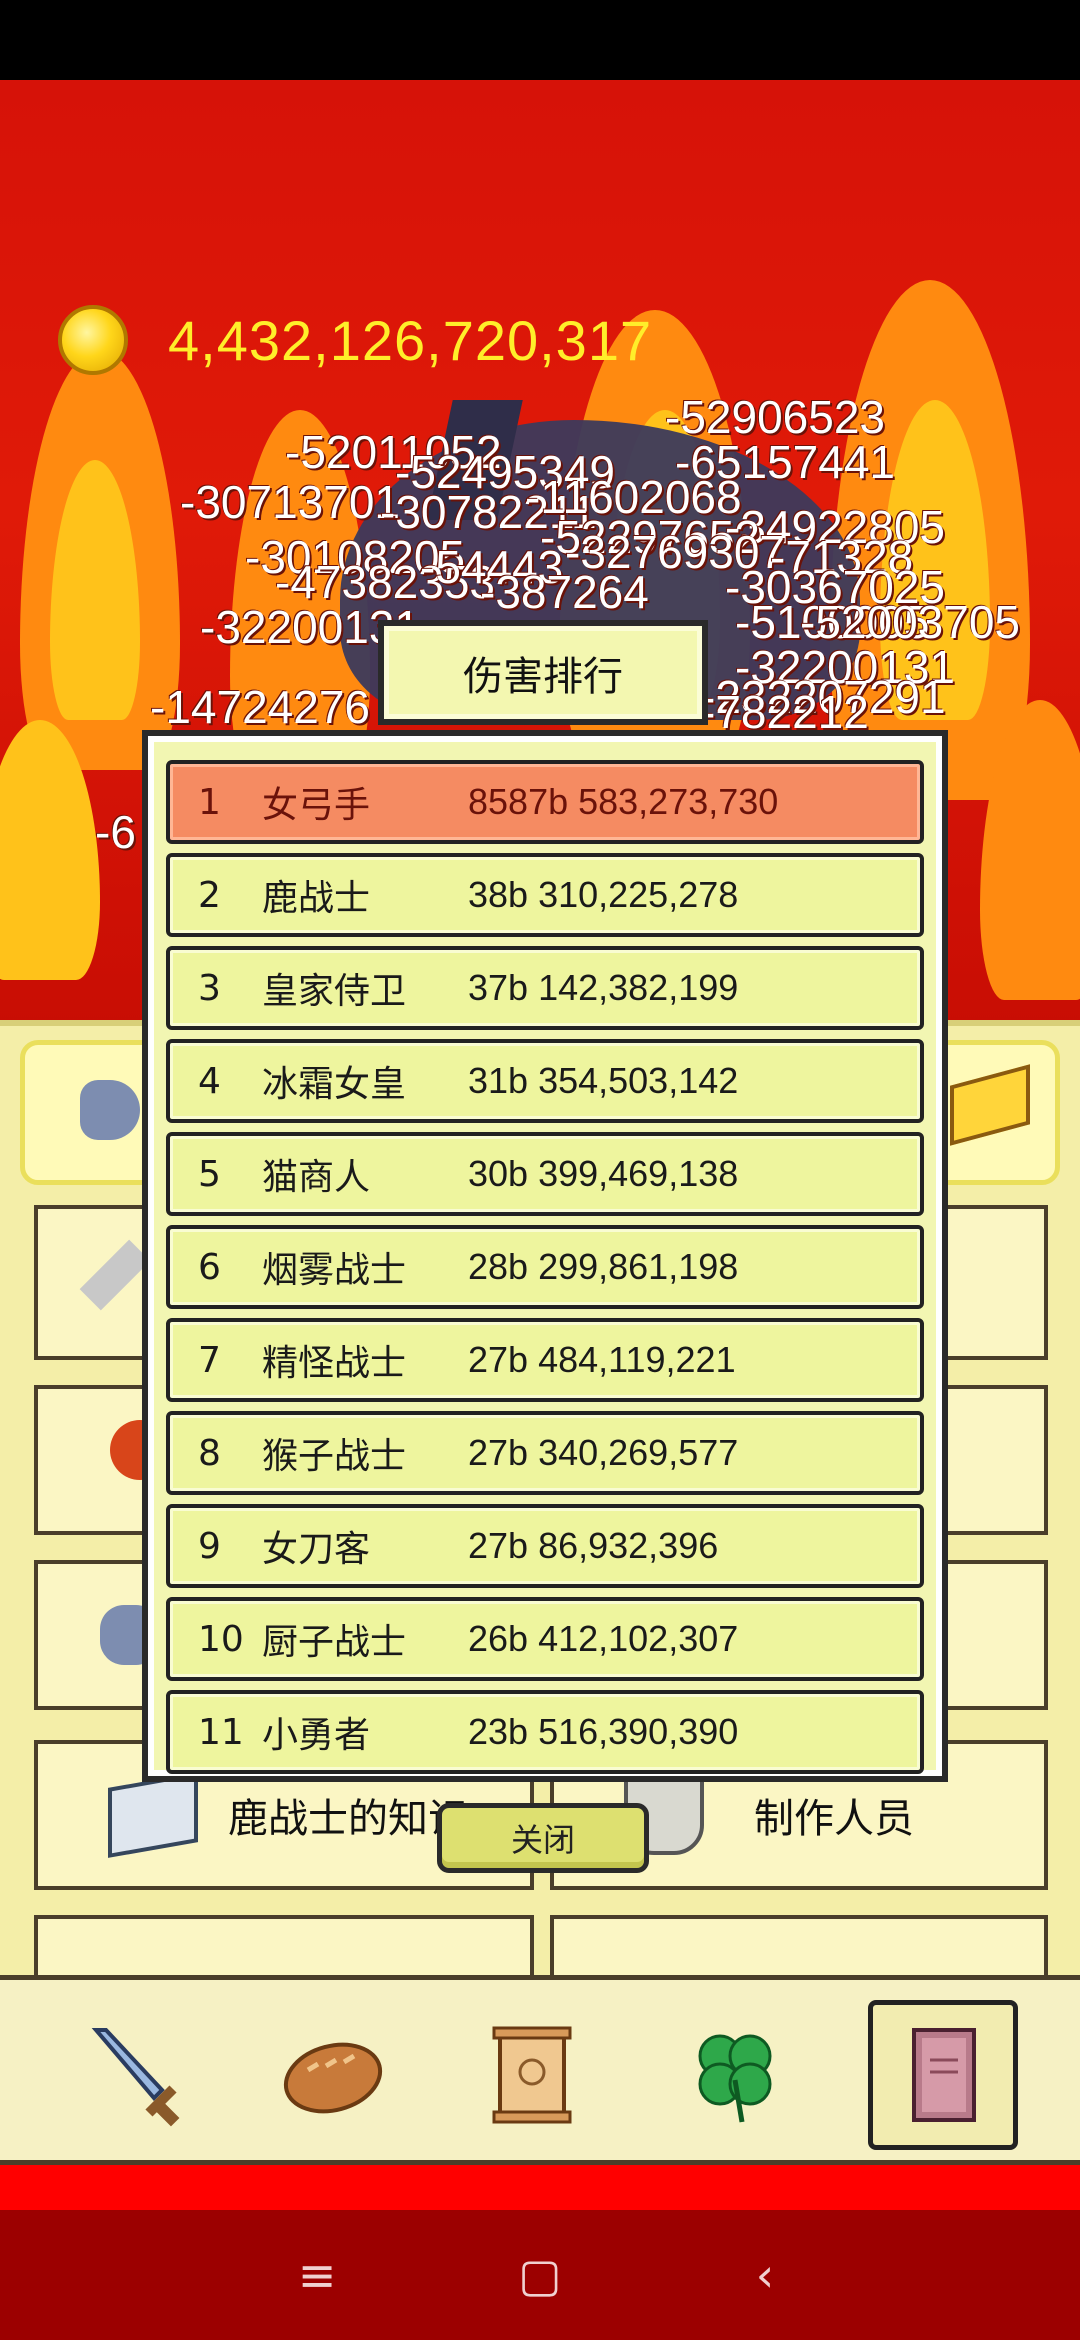  I want to click on damage-value: 8587b 583,273,730, so click(623, 801).